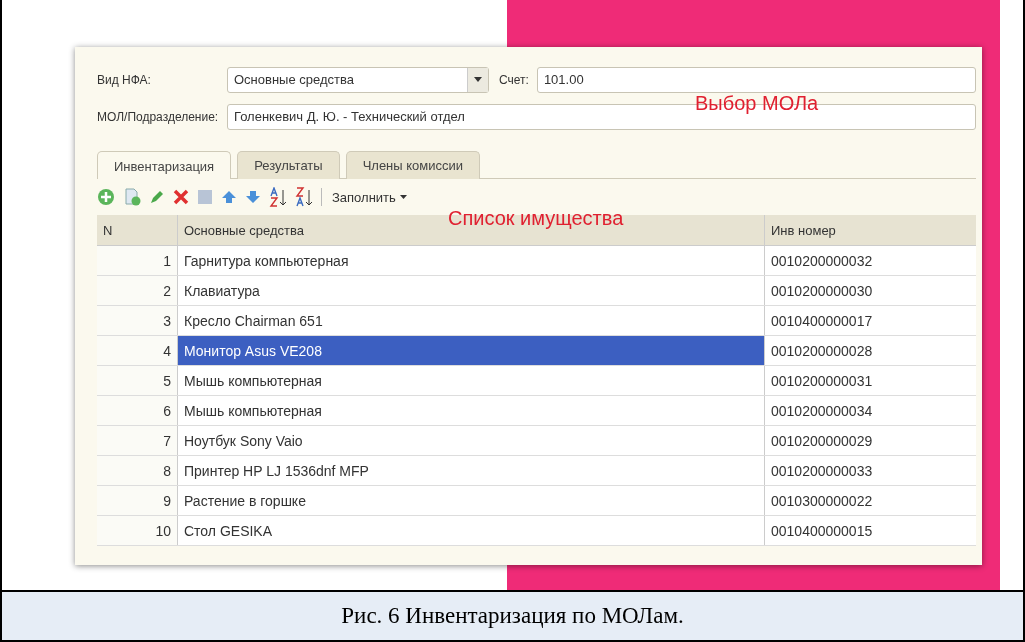 The image size is (1025, 642). What do you see at coordinates (137, 440) in the screenshot?
I see `table-cell: 7` at bounding box center [137, 440].